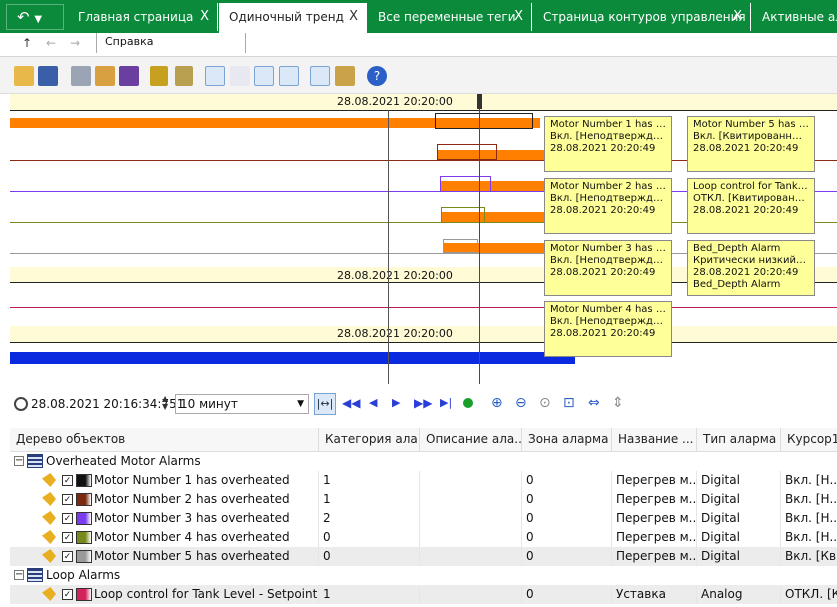 Image resolution: width=837 pixels, height=607 pixels. I want to click on column-header: Зона аларма, so click(567, 440).